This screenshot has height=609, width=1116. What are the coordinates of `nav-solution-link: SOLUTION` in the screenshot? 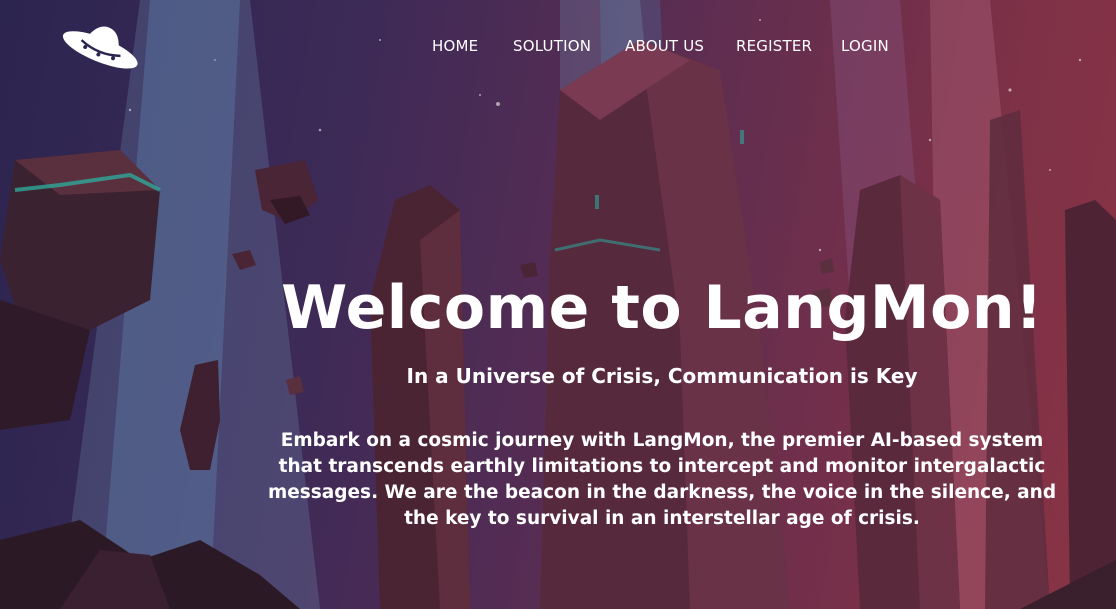 It's located at (552, 46).